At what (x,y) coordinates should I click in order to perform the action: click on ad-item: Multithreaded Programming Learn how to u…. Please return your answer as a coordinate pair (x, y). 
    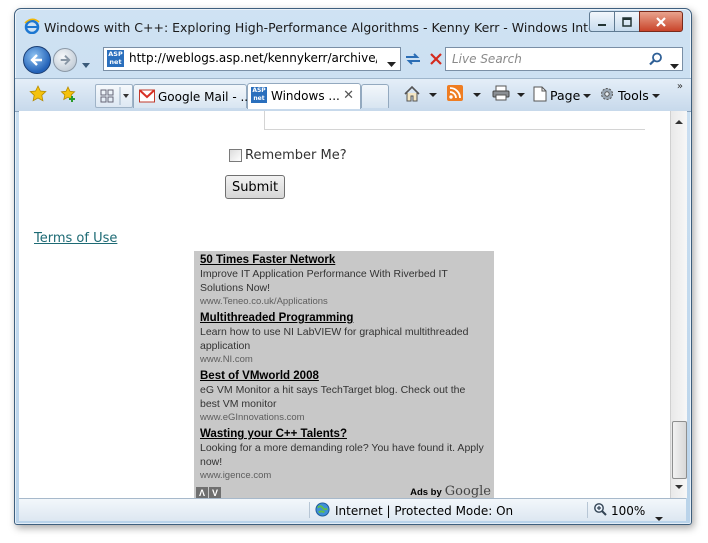
    Looking at the image, I should click on (342, 339).